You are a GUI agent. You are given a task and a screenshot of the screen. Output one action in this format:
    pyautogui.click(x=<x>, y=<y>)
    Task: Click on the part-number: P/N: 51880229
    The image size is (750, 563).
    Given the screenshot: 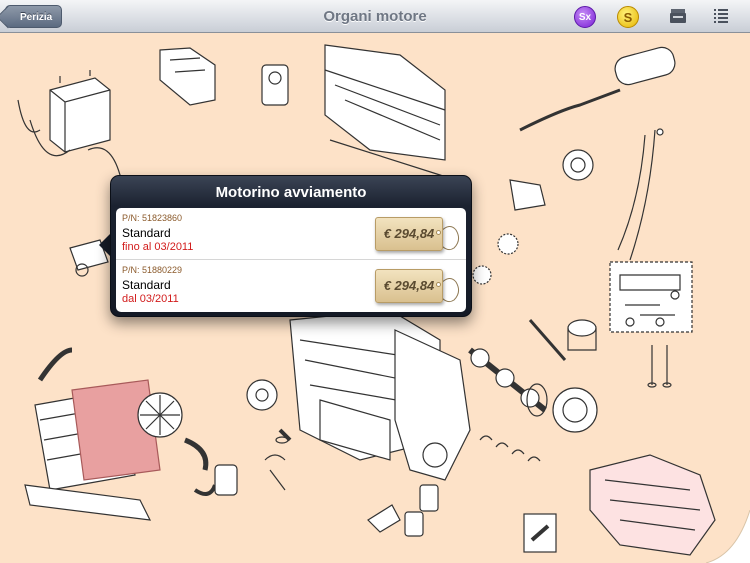 What is the action you would take?
    pyautogui.click(x=152, y=270)
    